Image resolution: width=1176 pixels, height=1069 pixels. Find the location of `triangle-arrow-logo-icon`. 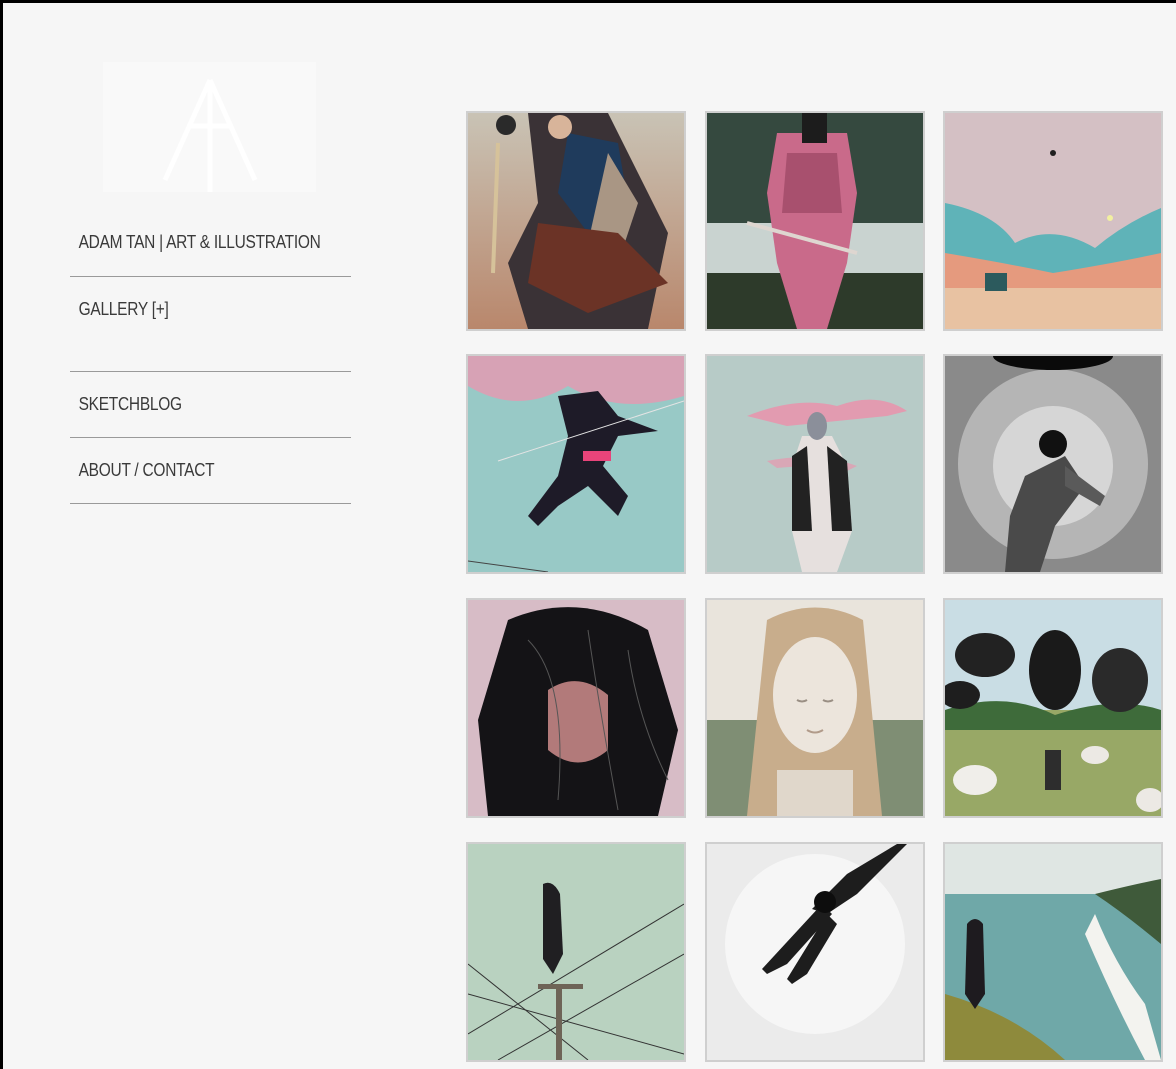

triangle-arrow-logo-icon is located at coordinates (210, 135).